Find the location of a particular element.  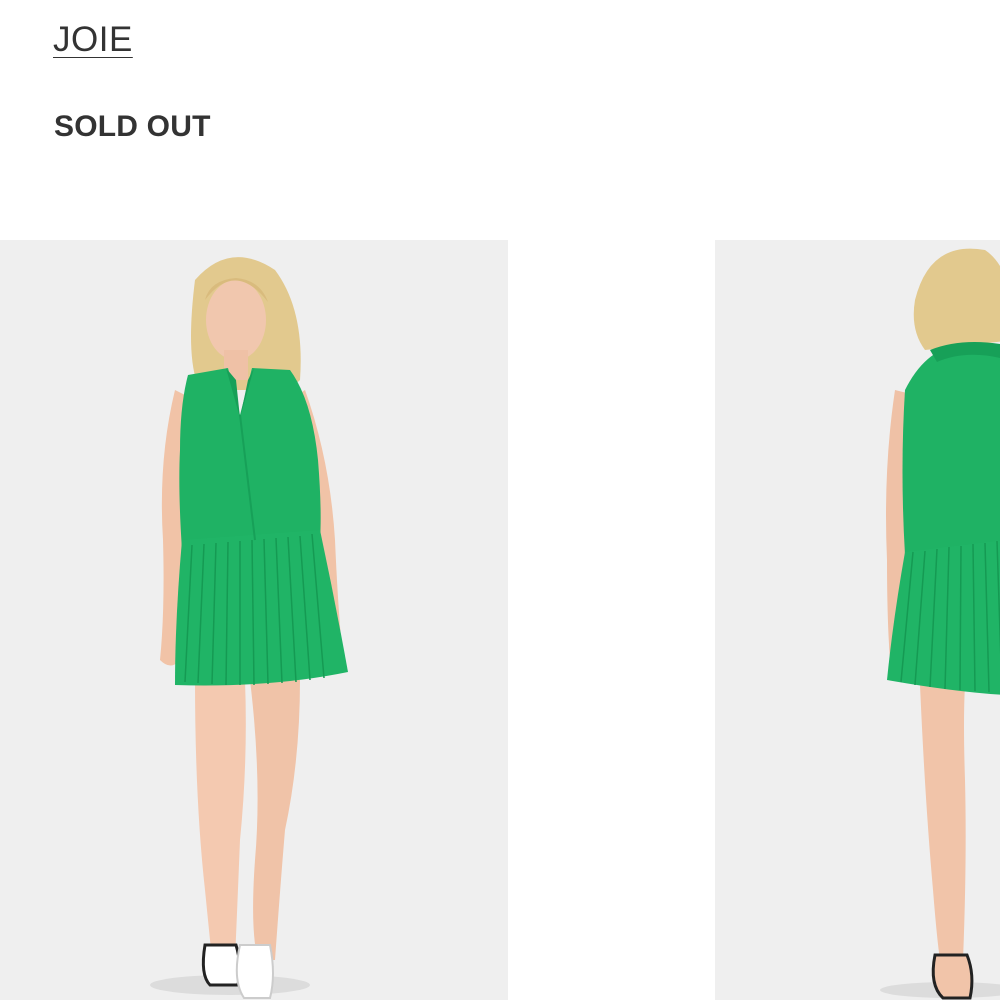

sold-out-status: SOLD OUT is located at coordinates (132, 126).